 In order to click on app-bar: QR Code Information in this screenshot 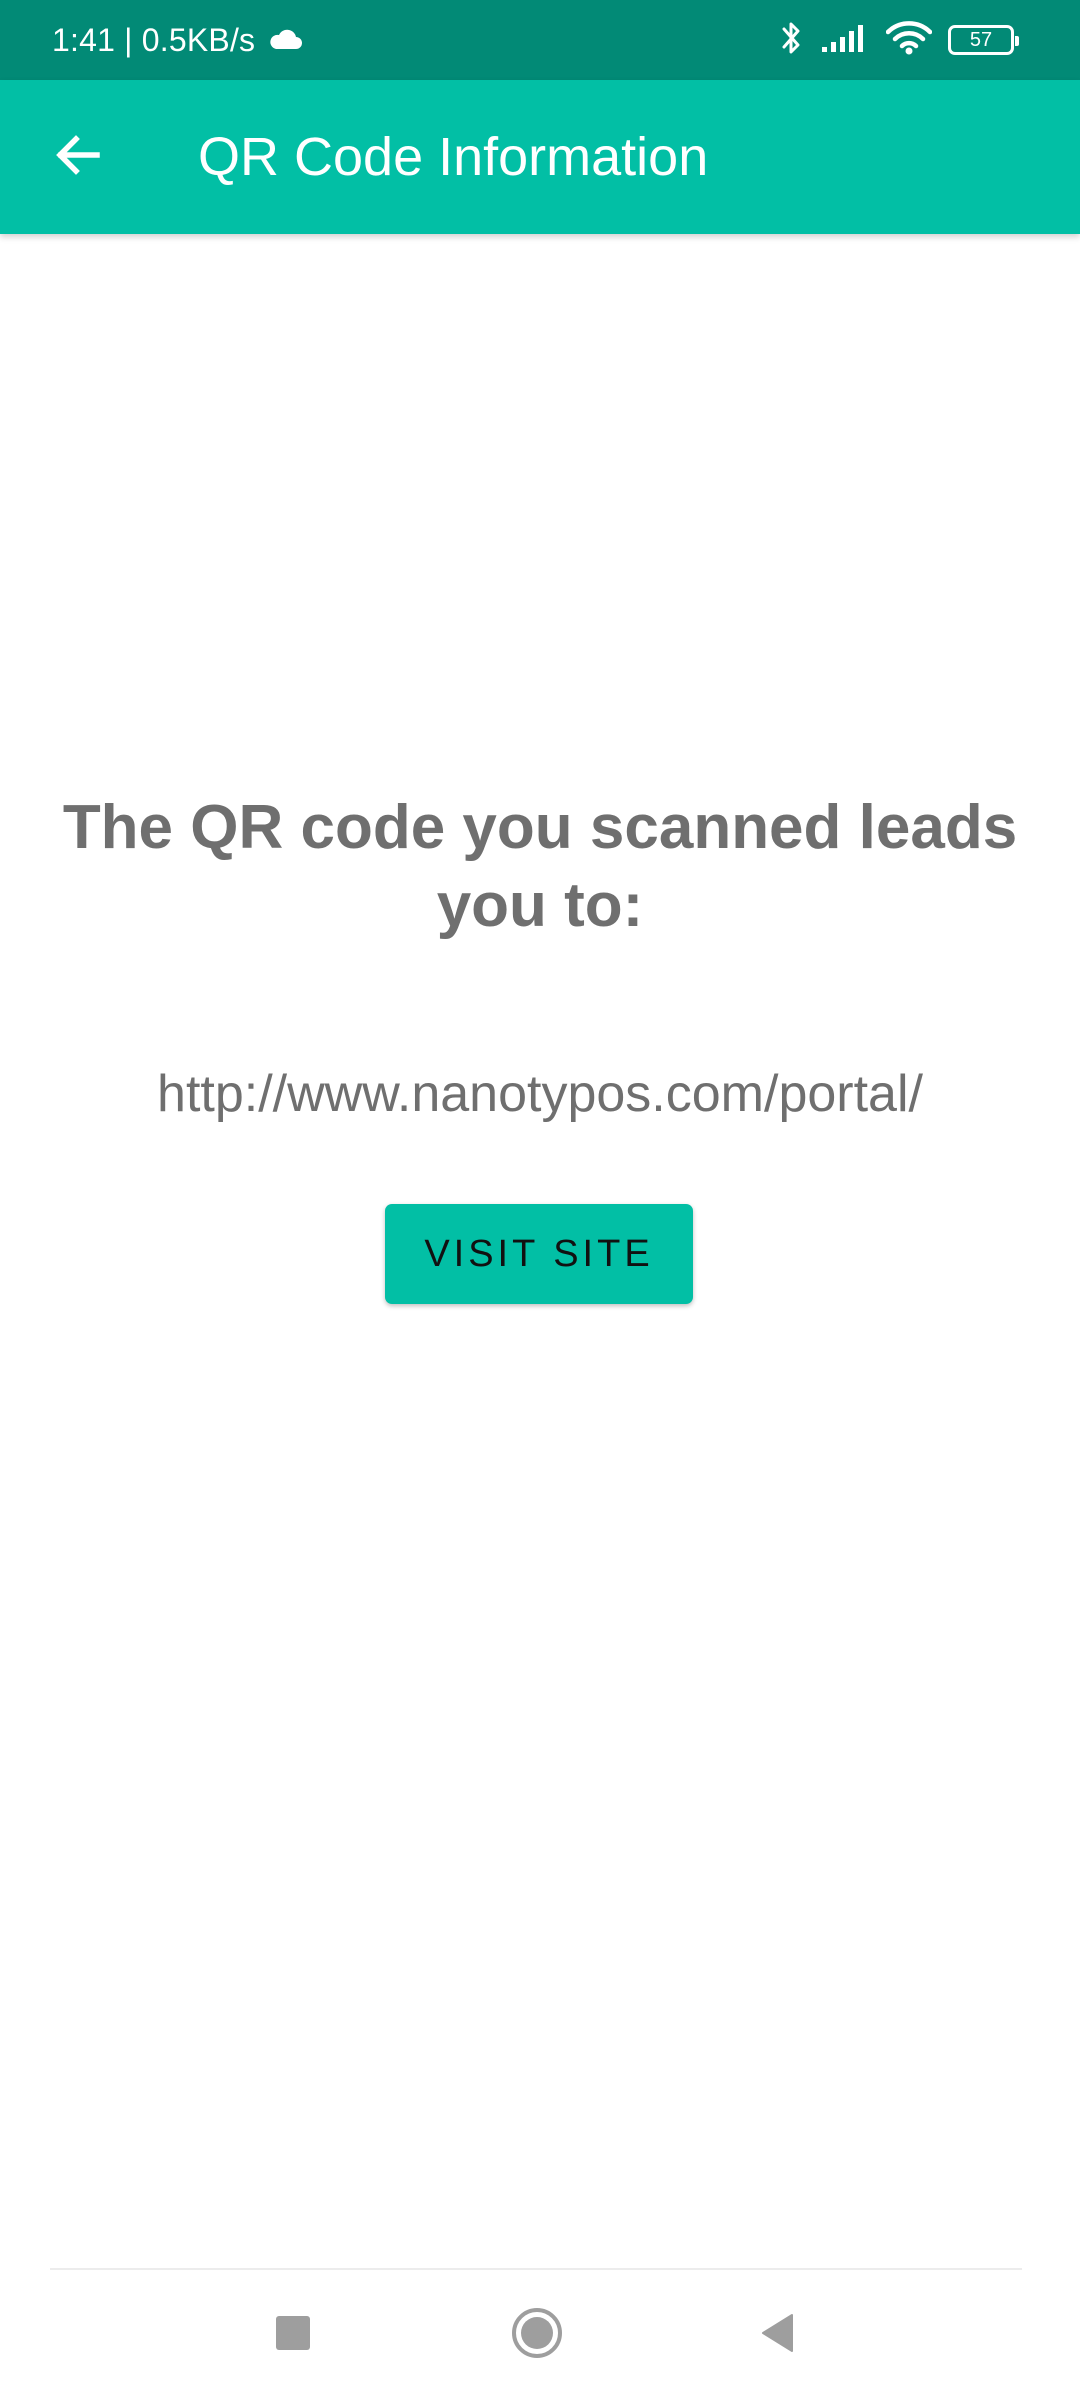, I will do `click(540, 157)`.